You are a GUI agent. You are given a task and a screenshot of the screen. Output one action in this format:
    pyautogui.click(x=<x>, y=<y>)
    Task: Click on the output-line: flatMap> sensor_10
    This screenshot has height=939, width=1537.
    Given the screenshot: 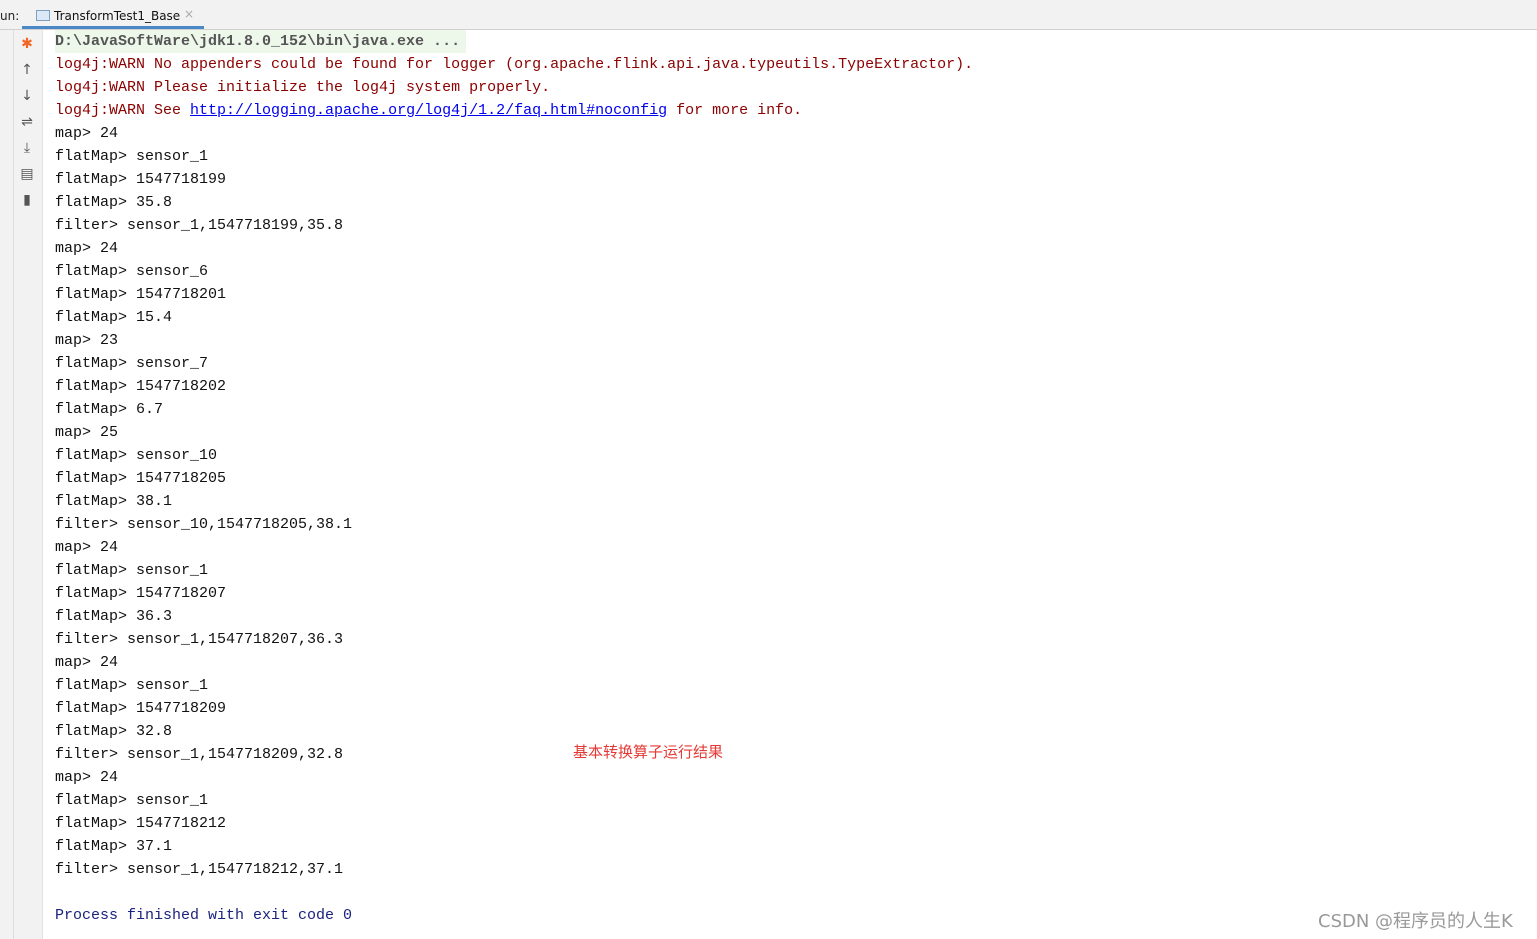 What is the action you would take?
    pyautogui.click(x=136, y=455)
    